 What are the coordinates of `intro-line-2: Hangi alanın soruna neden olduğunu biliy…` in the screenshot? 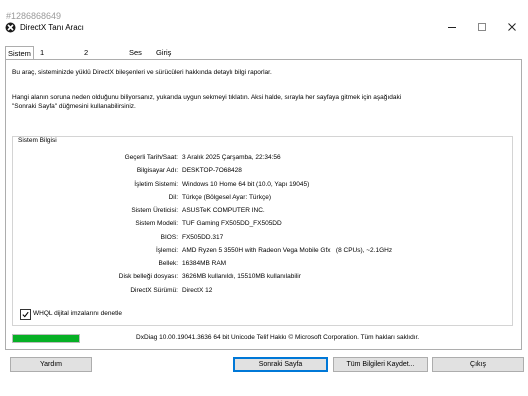 It's located at (207, 97).